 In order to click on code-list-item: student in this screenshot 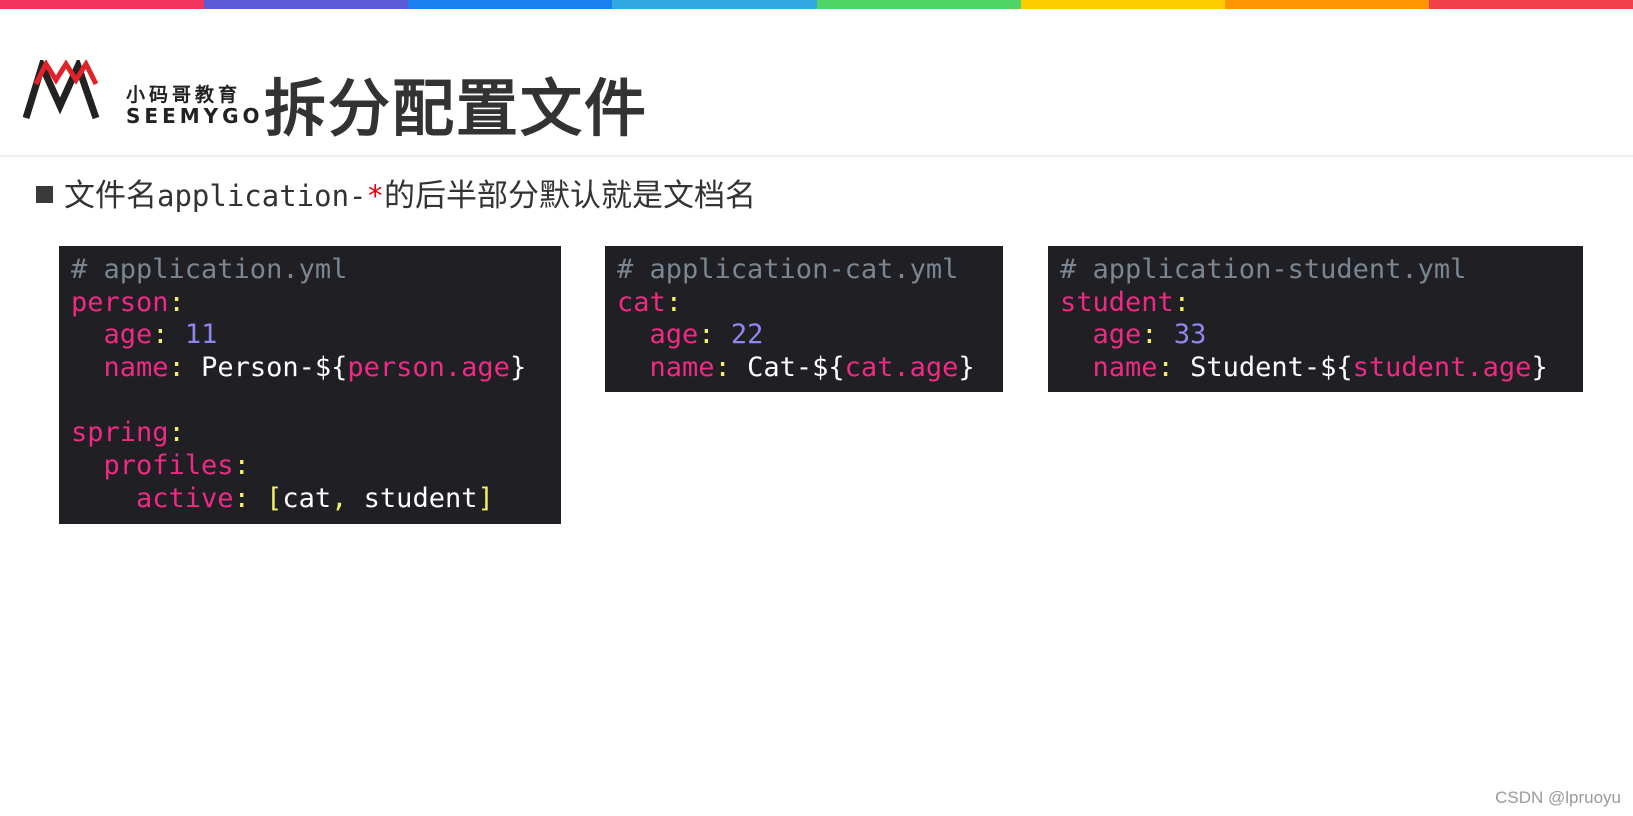, I will do `click(420, 498)`.